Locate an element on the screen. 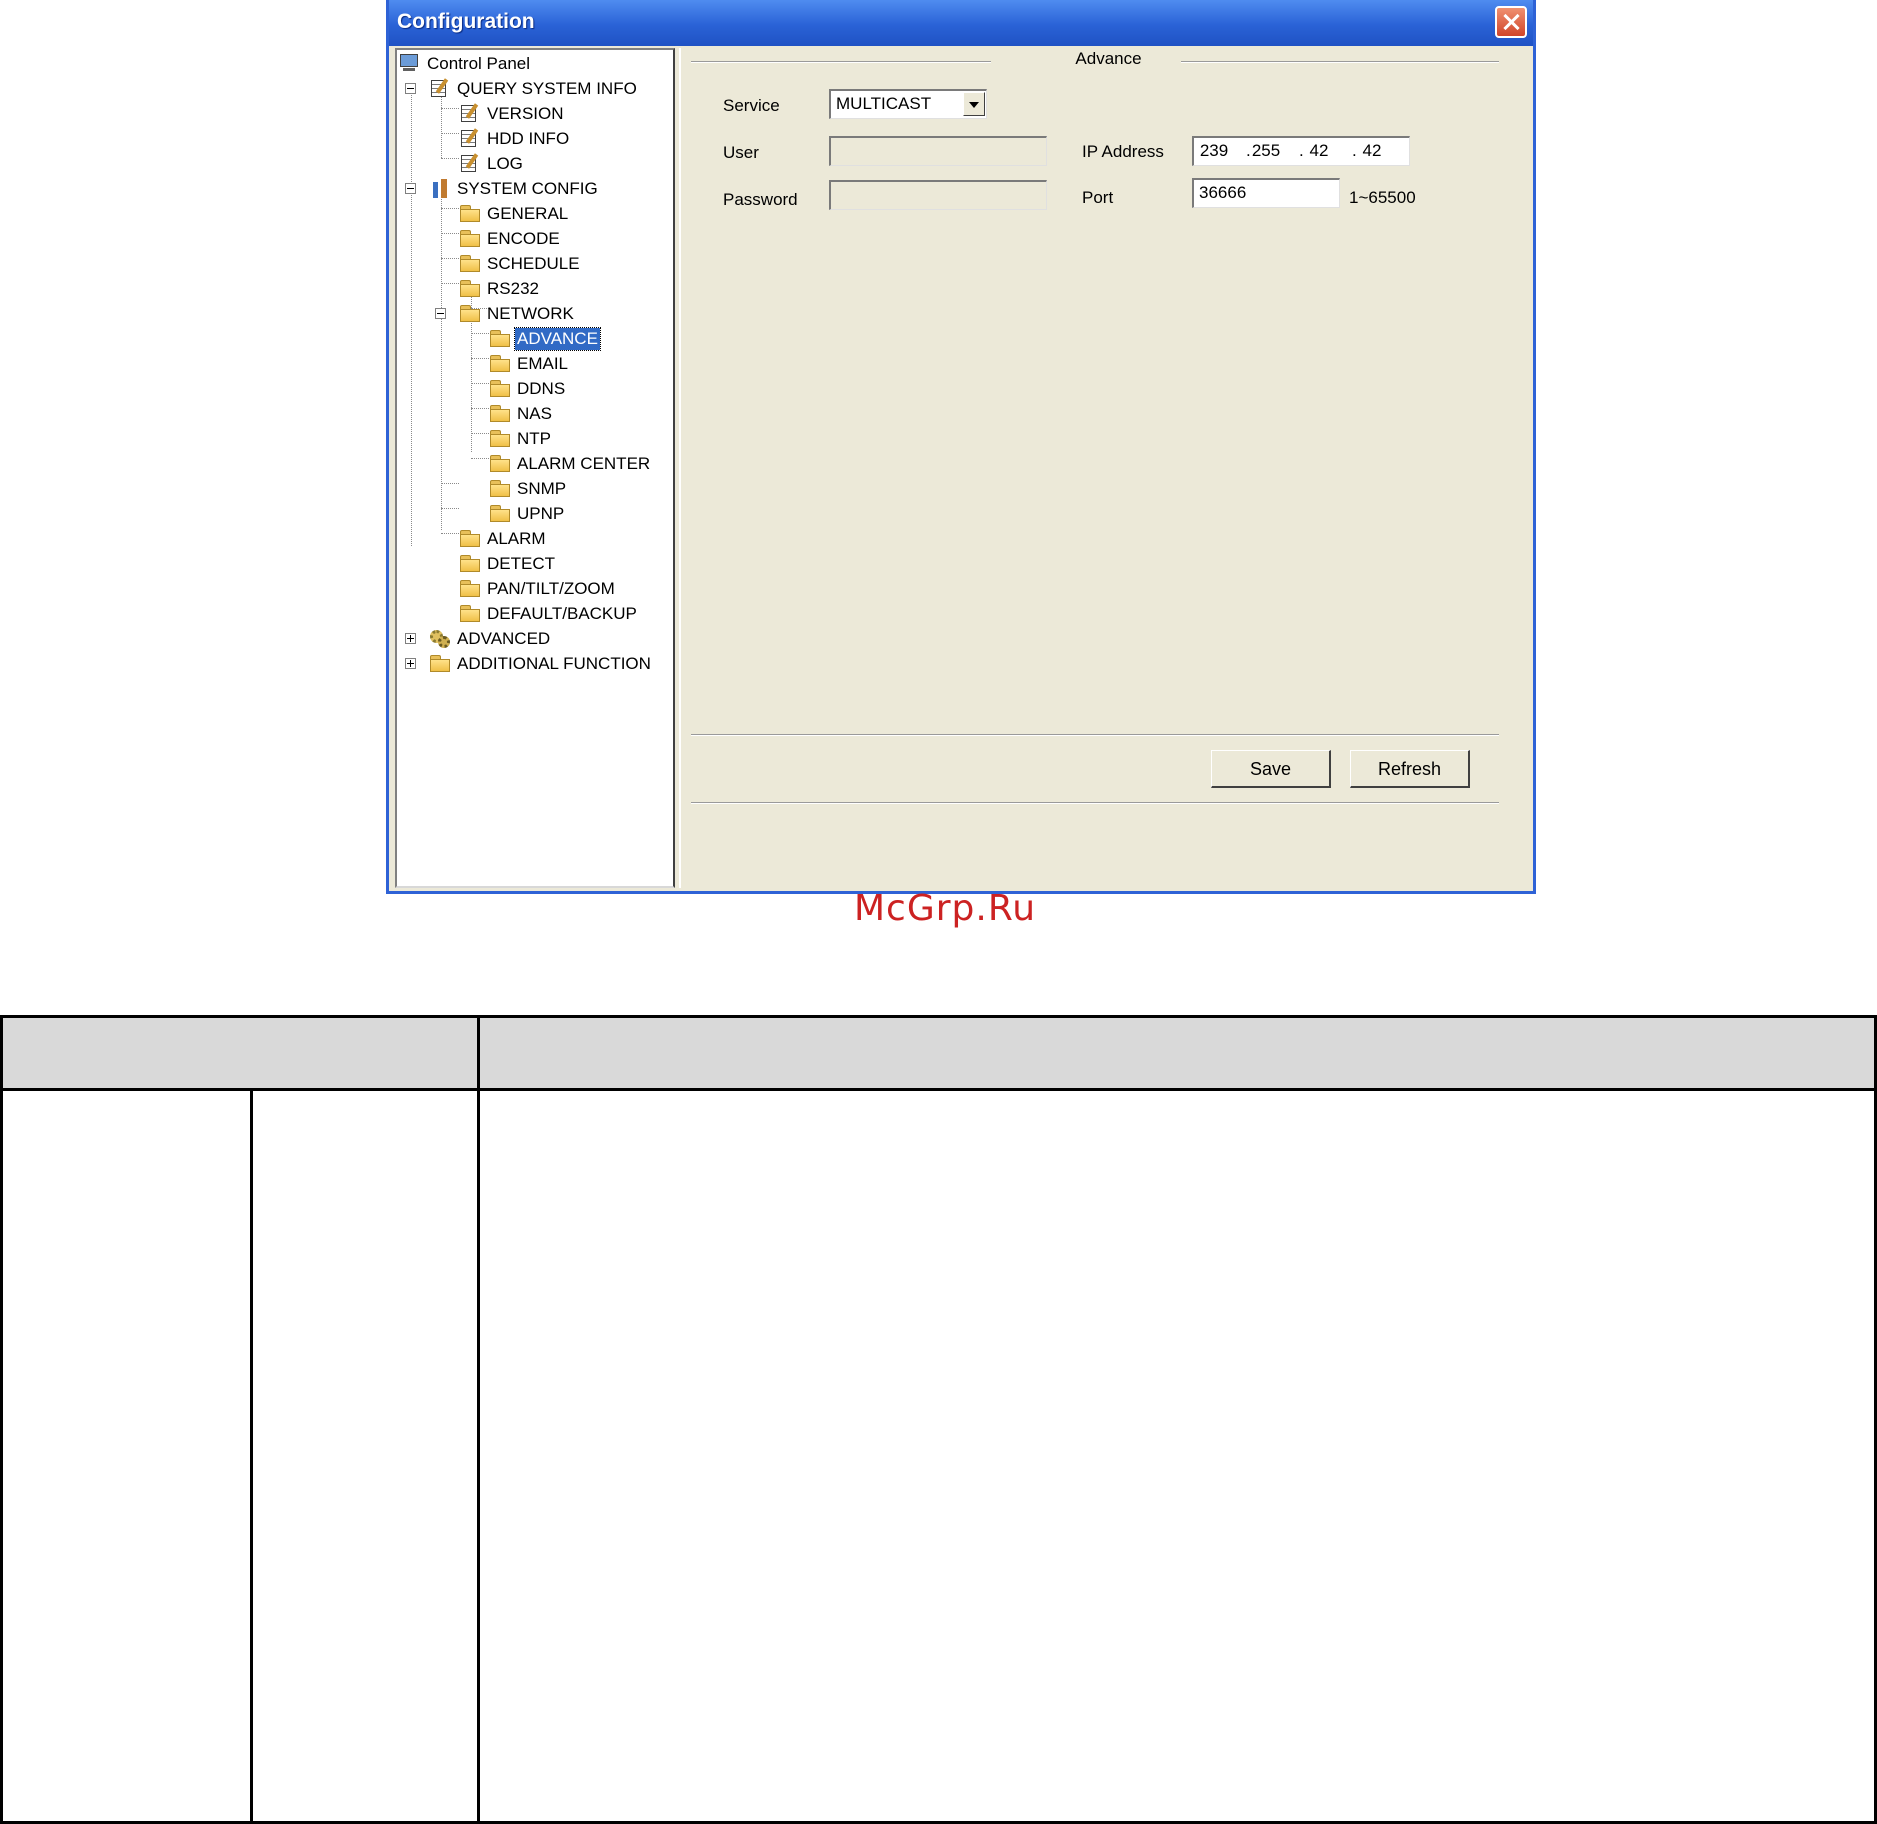  tree-item-label: QUERY SYSTEM INFO is located at coordinates (547, 88).